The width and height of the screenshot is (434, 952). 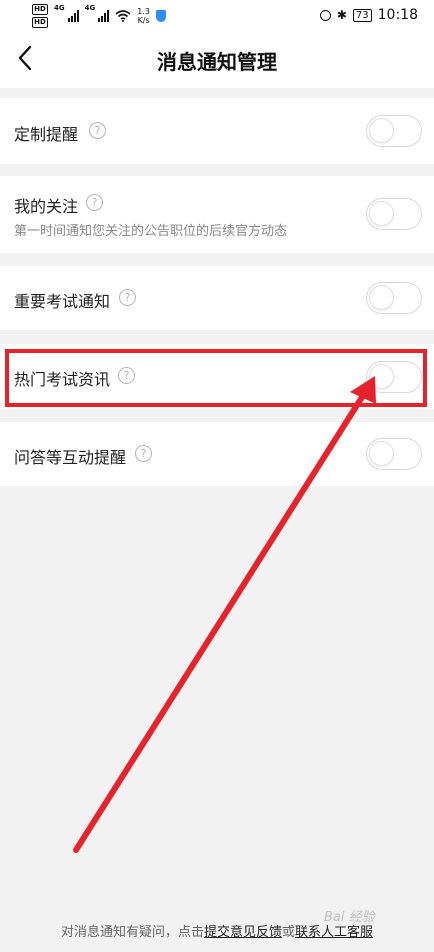 I want to click on footer-middle: 或, so click(x=289, y=932).